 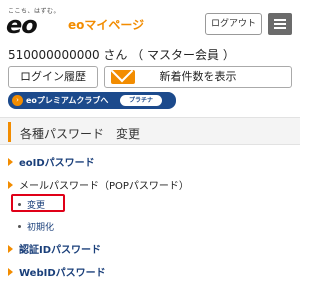 What do you see at coordinates (38, 203) in the screenshot?
I see `highlight-box` at bounding box center [38, 203].